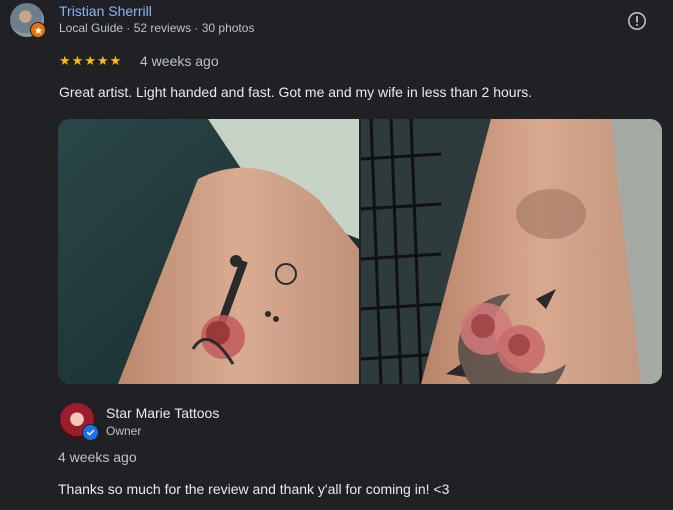 Image resolution: width=673 pixels, height=510 pixels. Describe the element at coordinates (179, 61) in the screenshot. I see `review-date: 4 weeks ago` at that location.